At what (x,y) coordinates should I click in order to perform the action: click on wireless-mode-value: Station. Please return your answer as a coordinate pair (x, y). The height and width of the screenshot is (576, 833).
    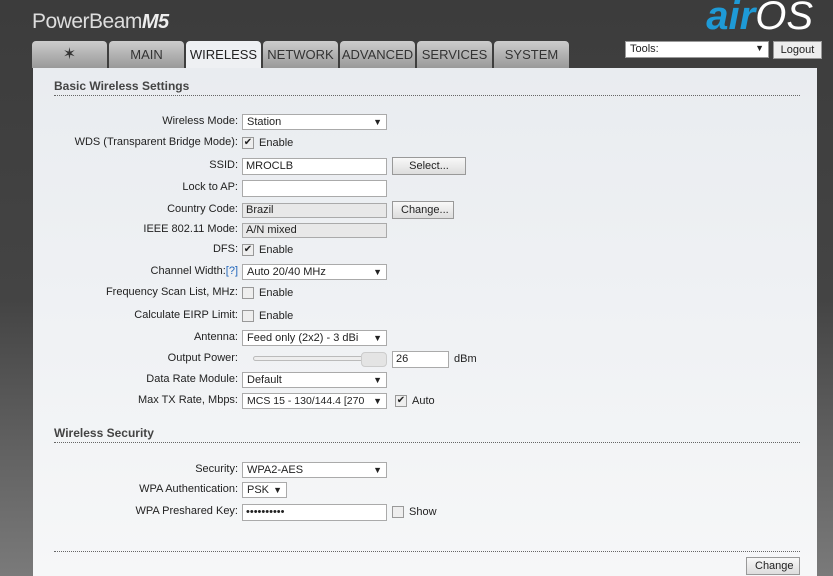
    Looking at the image, I should click on (264, 122).